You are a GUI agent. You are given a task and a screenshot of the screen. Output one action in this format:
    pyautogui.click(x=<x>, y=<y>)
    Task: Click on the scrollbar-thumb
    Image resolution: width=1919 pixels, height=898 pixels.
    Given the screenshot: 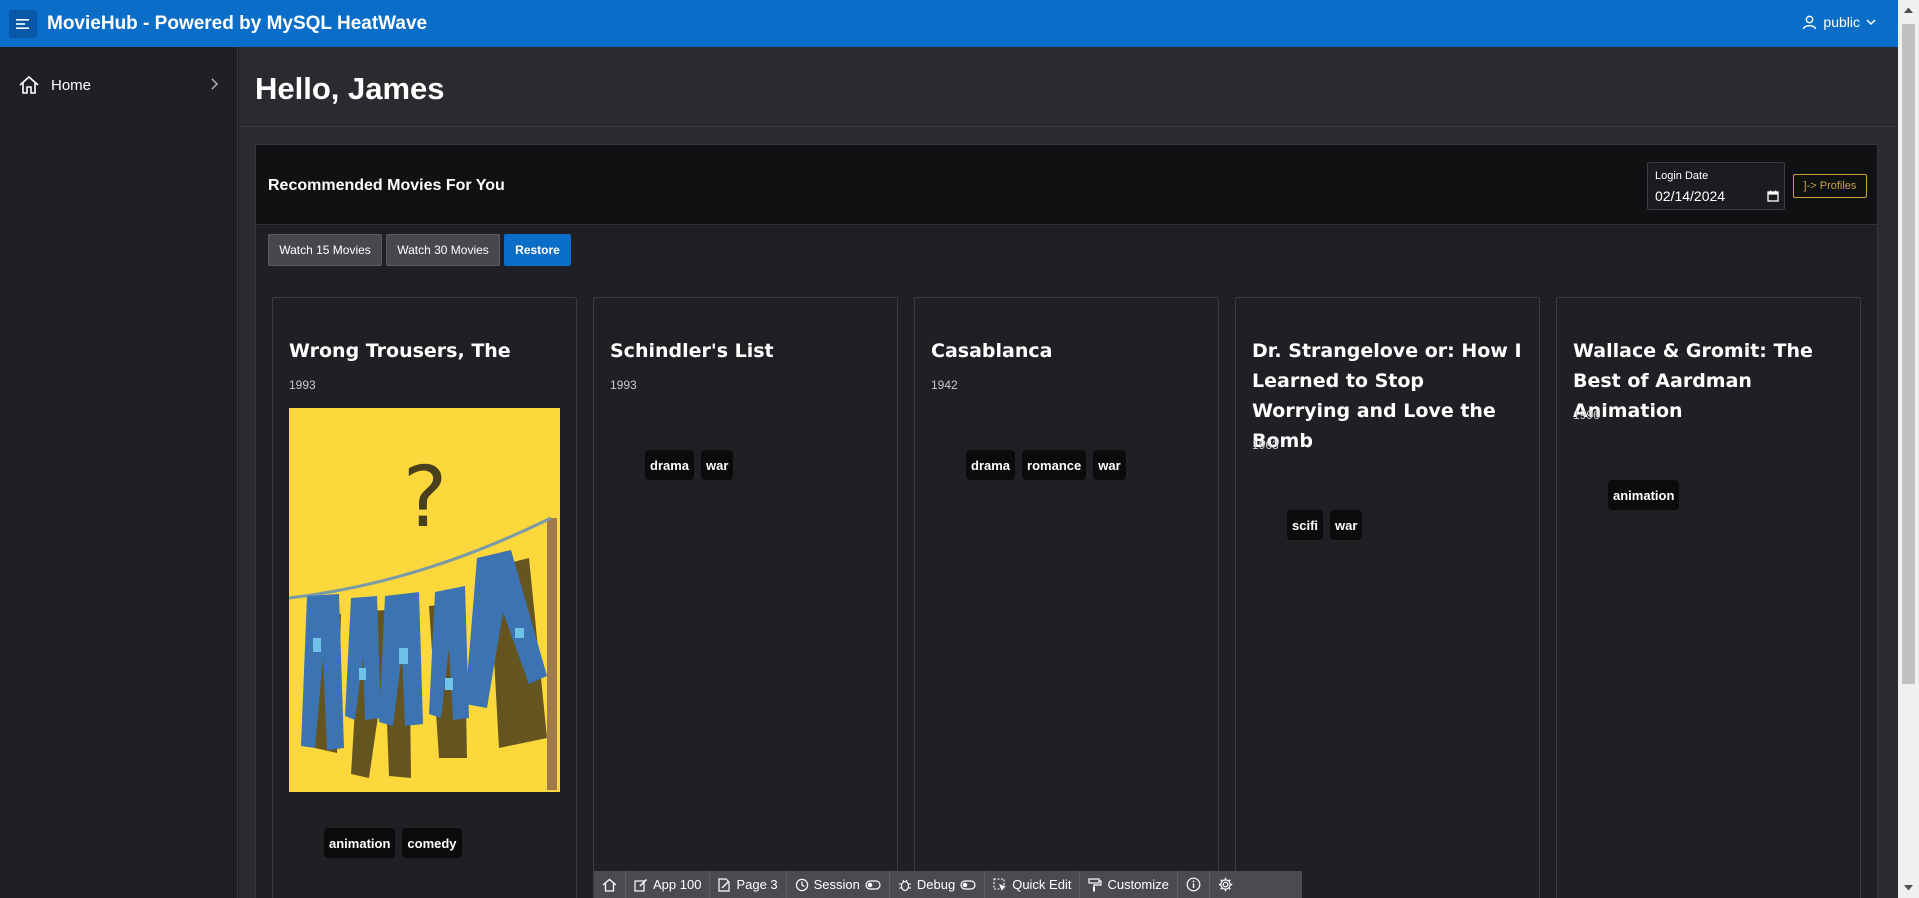 What is the action you would take?
    pyautogui.click(x=1908, y=354)
    